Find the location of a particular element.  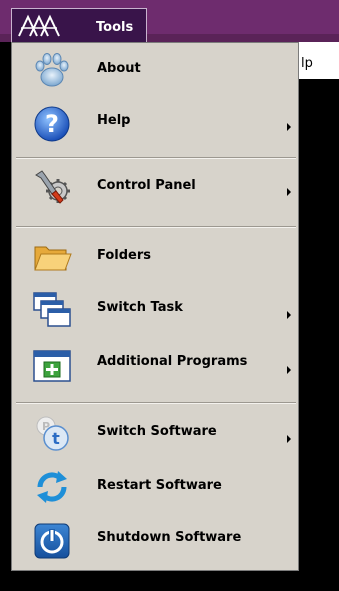

menu-item-control-panel: Control Panel is located at coordinates (155, 189).